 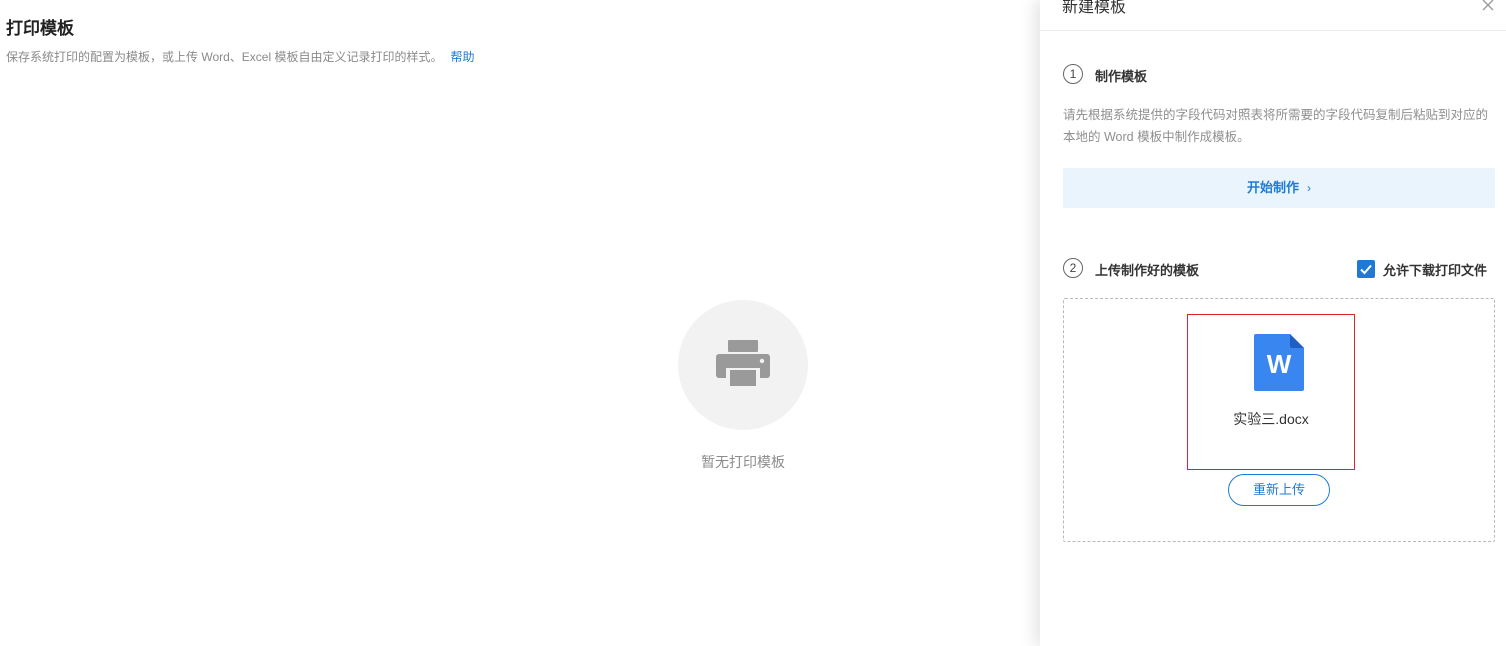 What do you see at coordinates (1094, 8) in the screenshot?
I see `drawer-title: 新建模板` at bounding box center [1094, 8].